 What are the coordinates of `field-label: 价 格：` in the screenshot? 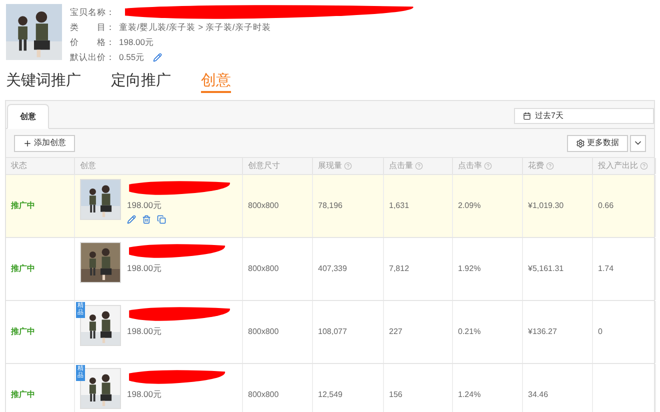 It's located at (92, 42).